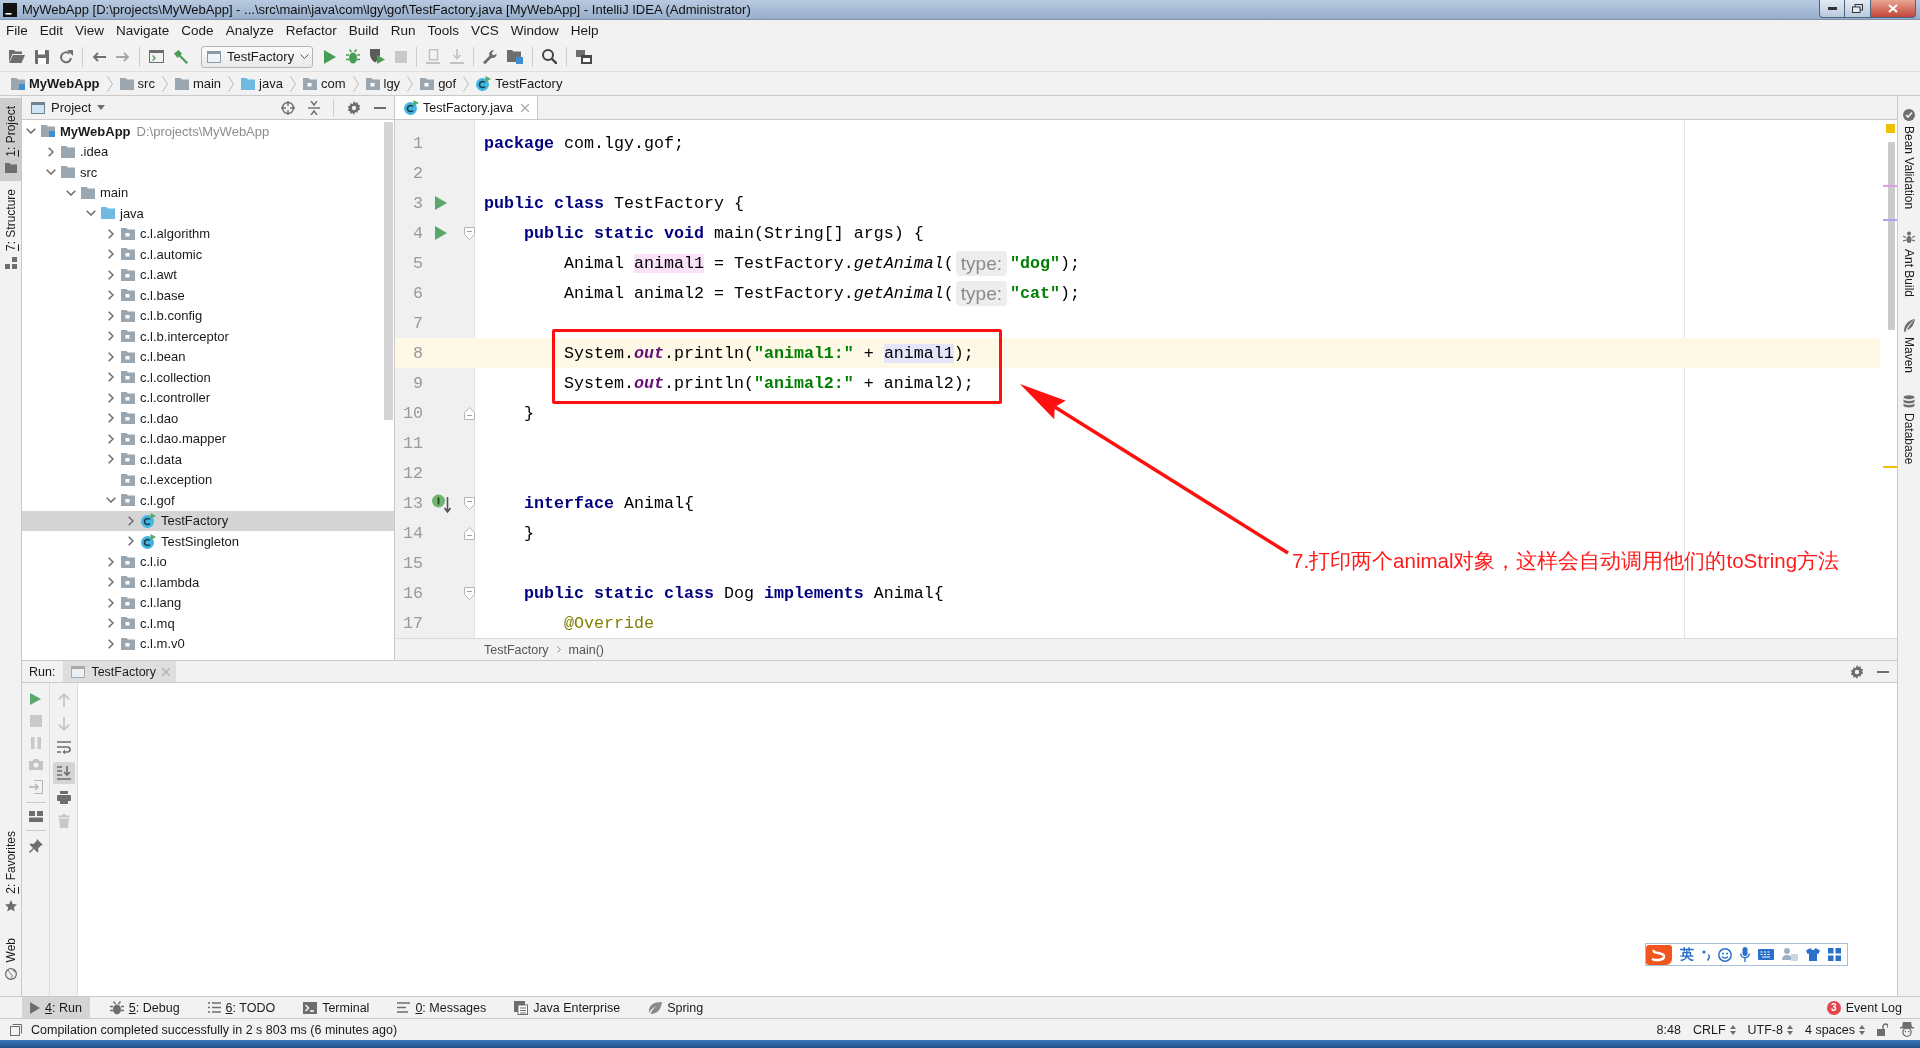 This screenshot has width=1920, height=1048. I want to click on print-icon, so click(63, 797).